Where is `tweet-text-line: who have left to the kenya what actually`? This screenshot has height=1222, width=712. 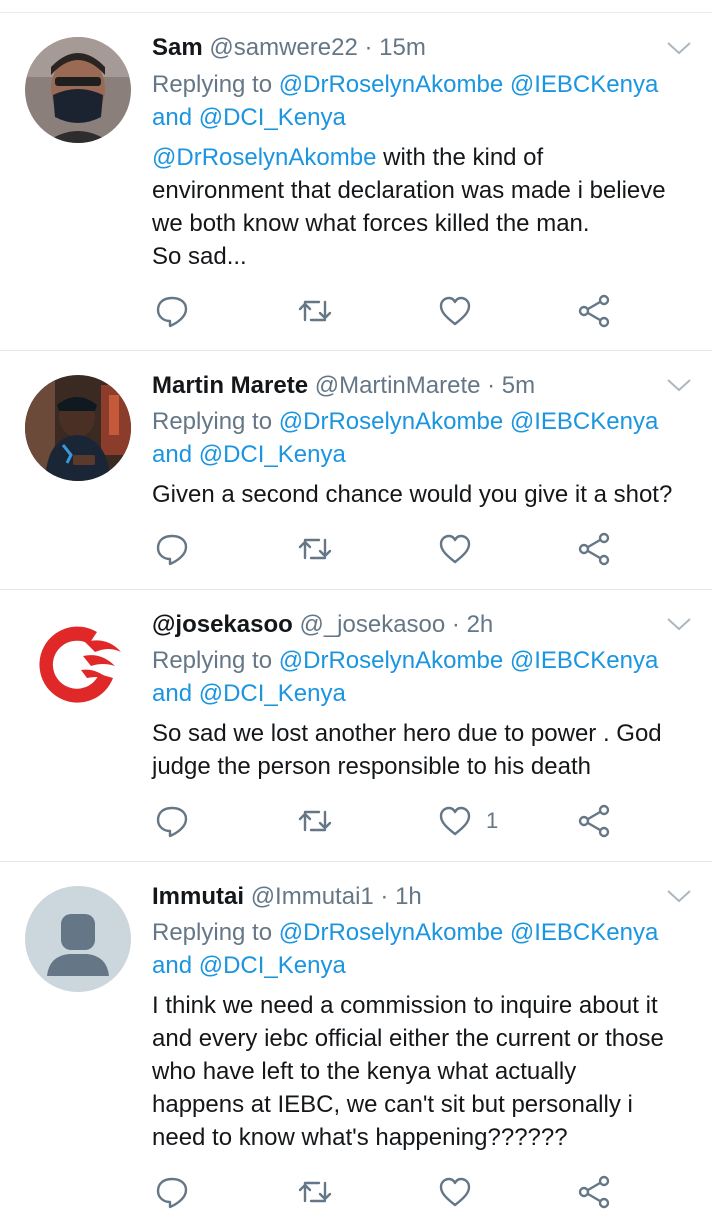
tweet-text-line: who have left to the kenya what actually is located at coordinates (364, 1071).